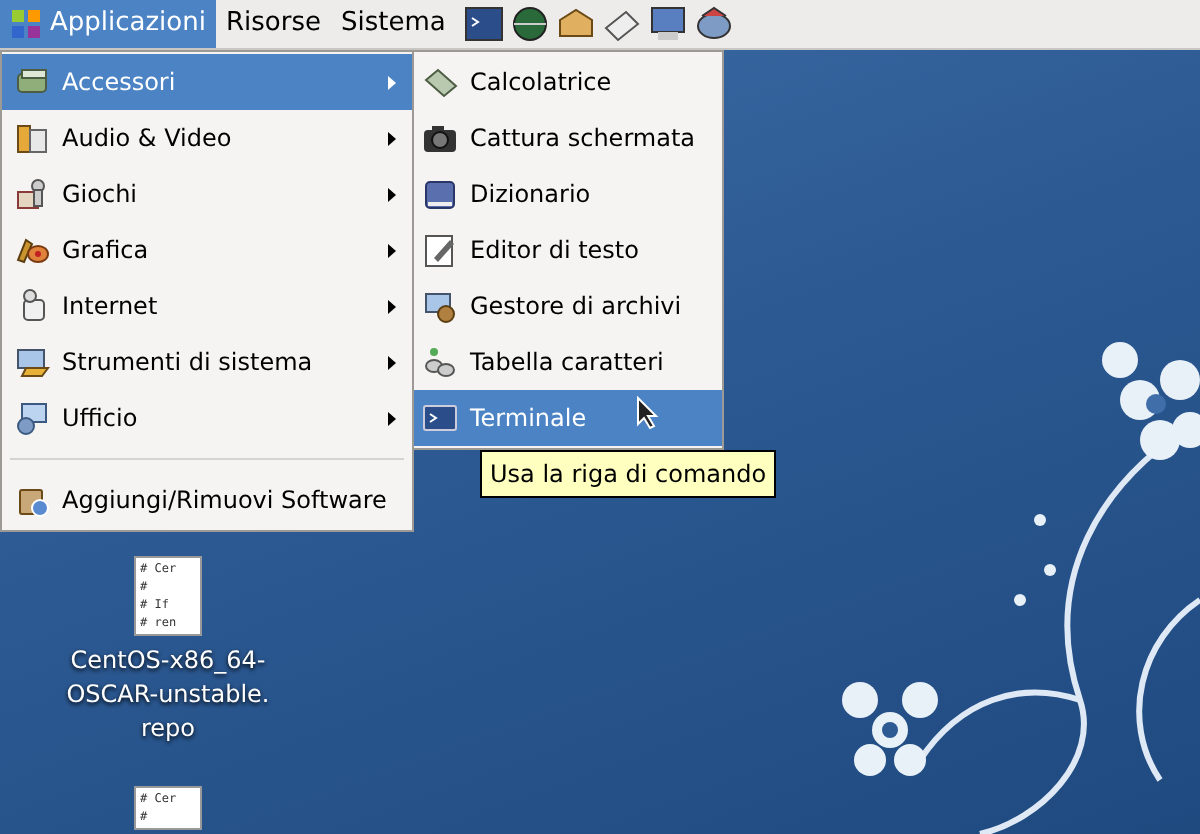 This screenshot has width=1200, height=834. Describe the element at coordinates (440, 138) in the screenshot. I see `camera-icon` at that location.